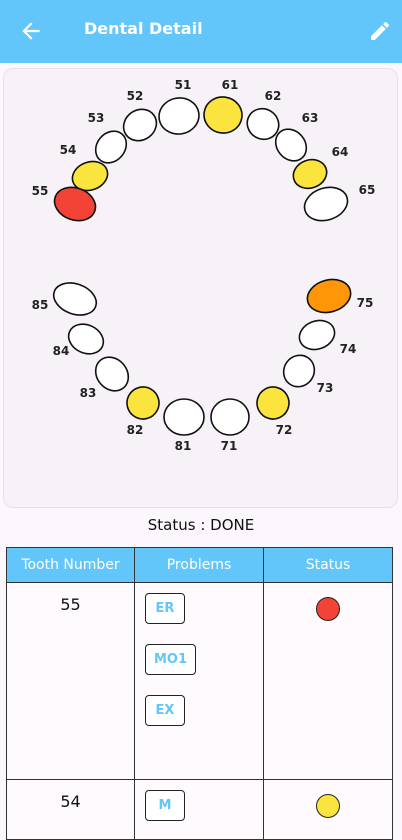 The height and width of the screenshot is (840, 402). I want to click on header-status: Status, so click(328, 565).